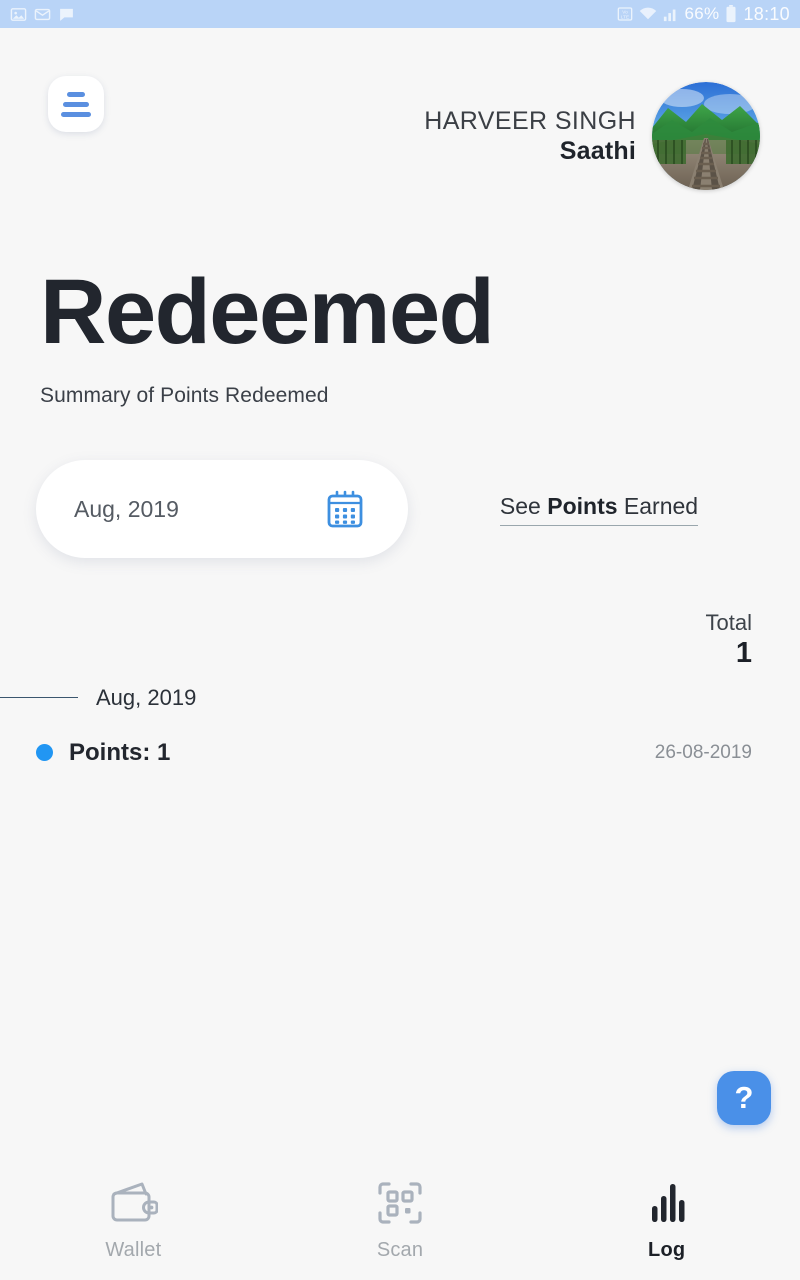 This screenshot has height=1280, width=800. I want to click on total-value: 1, so click(743, 653).